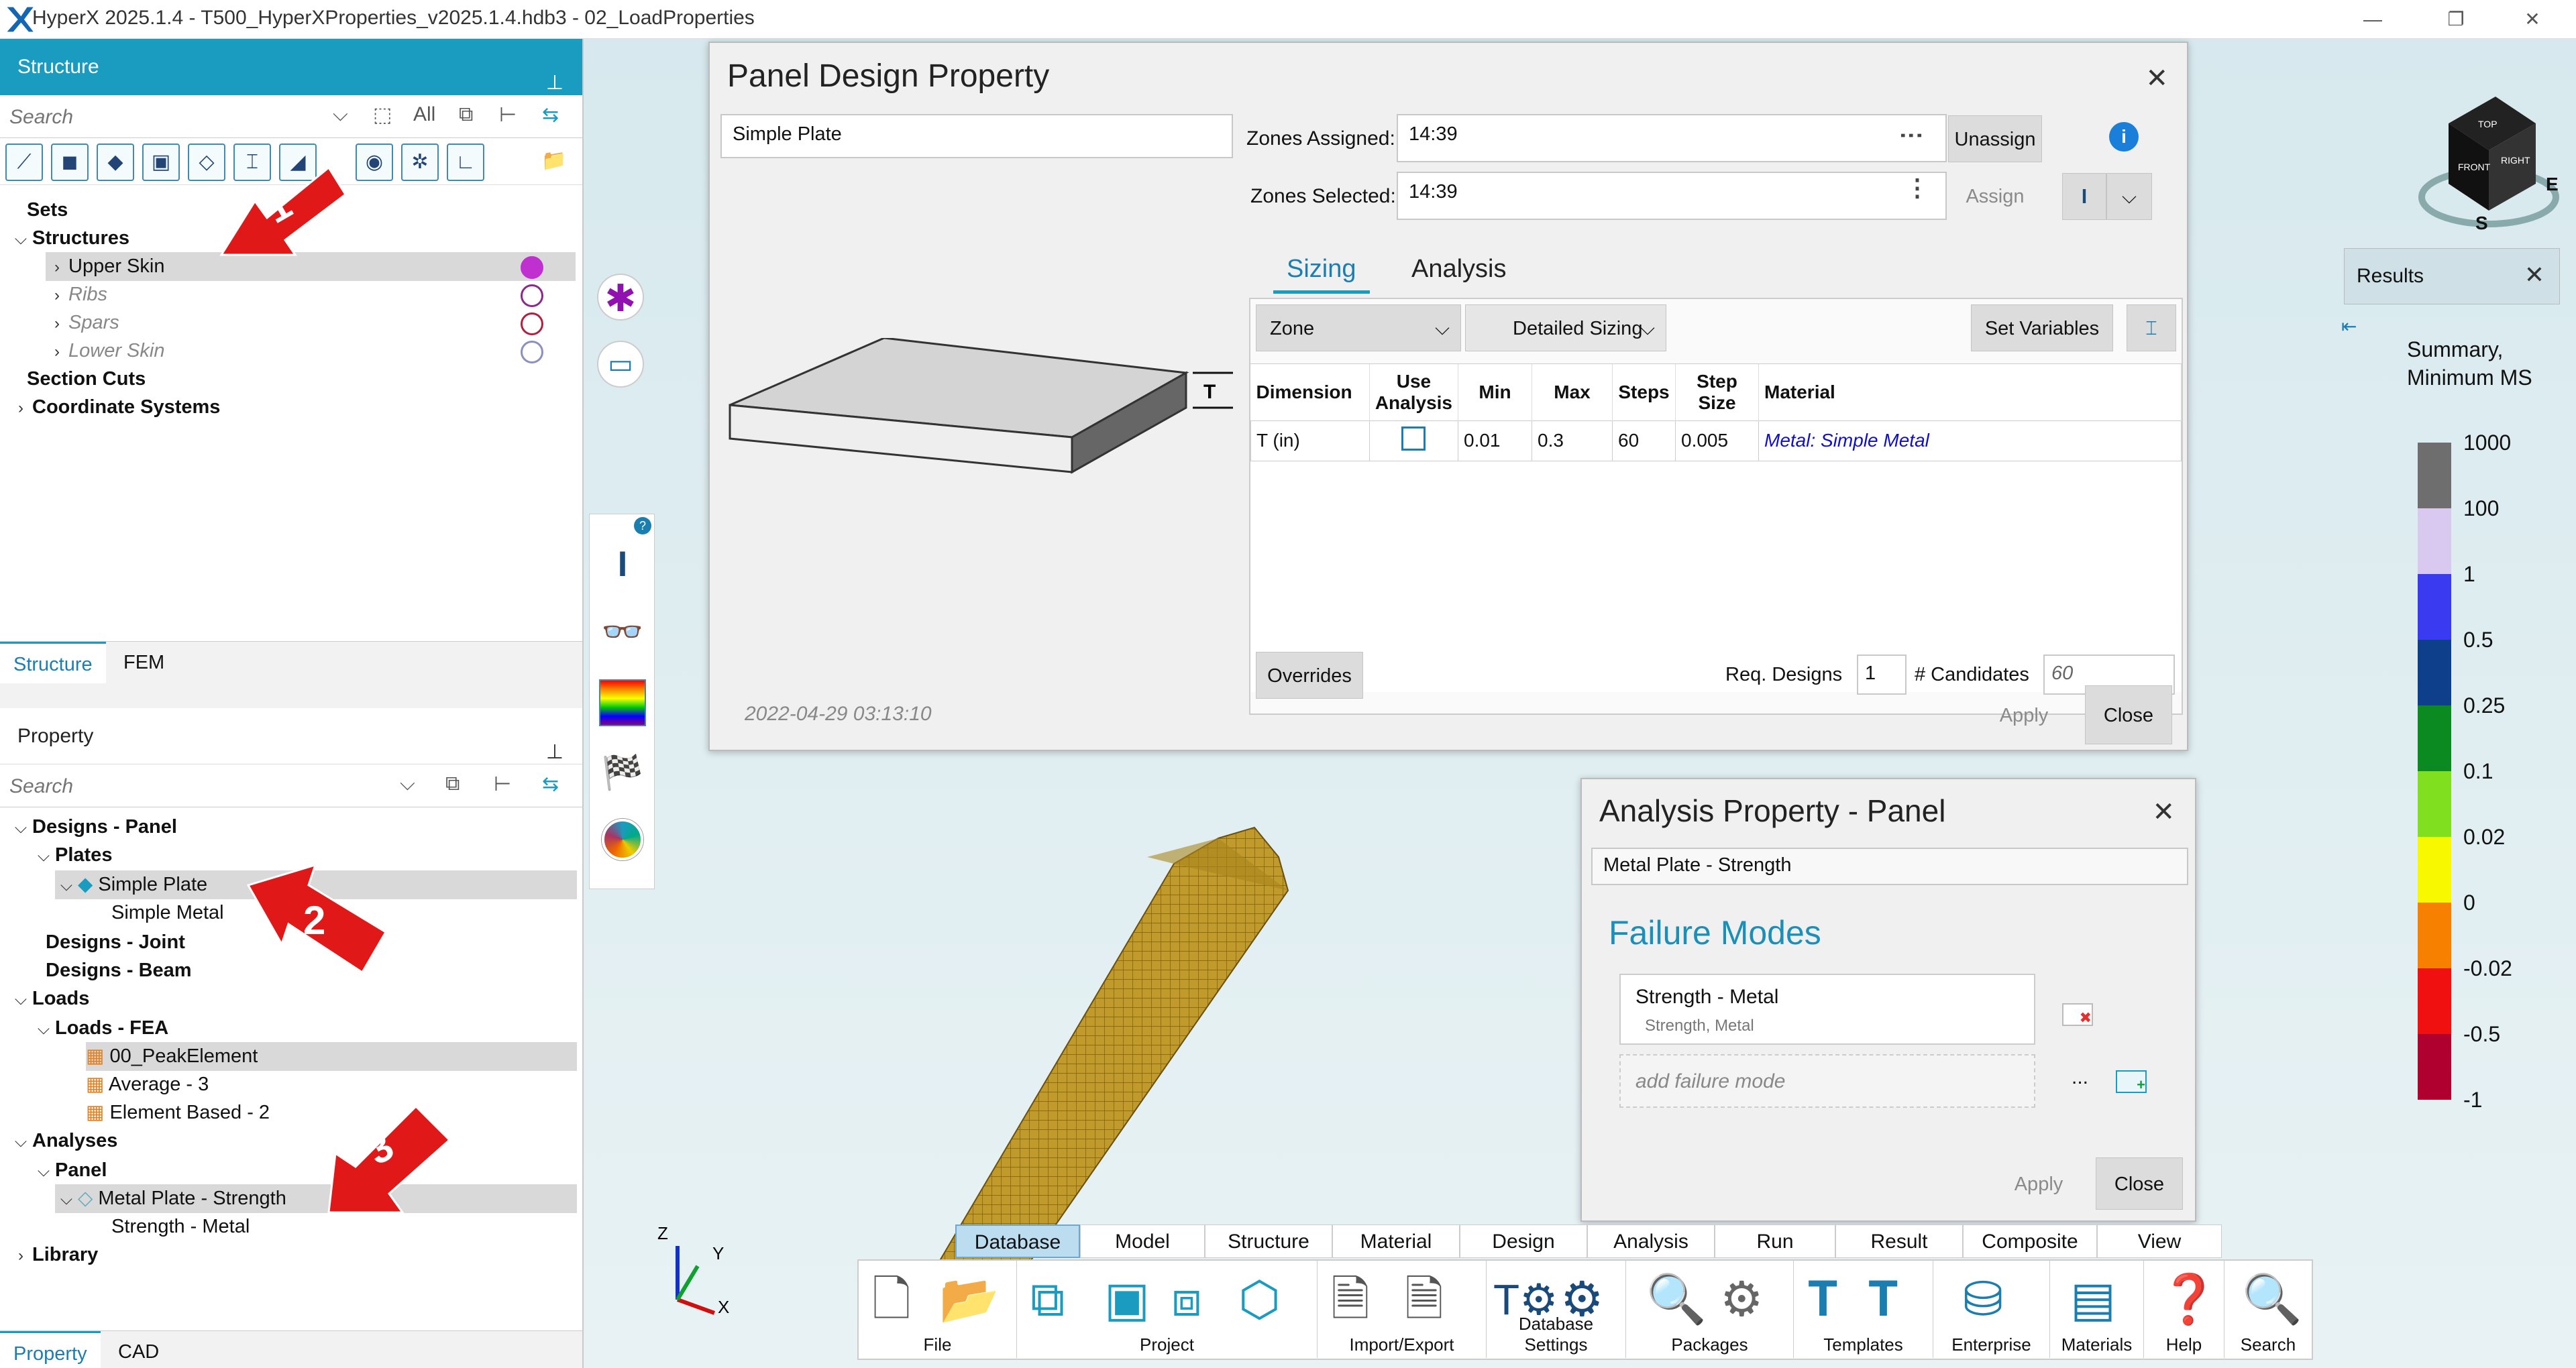  Describe the element at coordinates (72, 855) in the screenshot. I see `tree-item-plates: ⌵ Plates` at that location.